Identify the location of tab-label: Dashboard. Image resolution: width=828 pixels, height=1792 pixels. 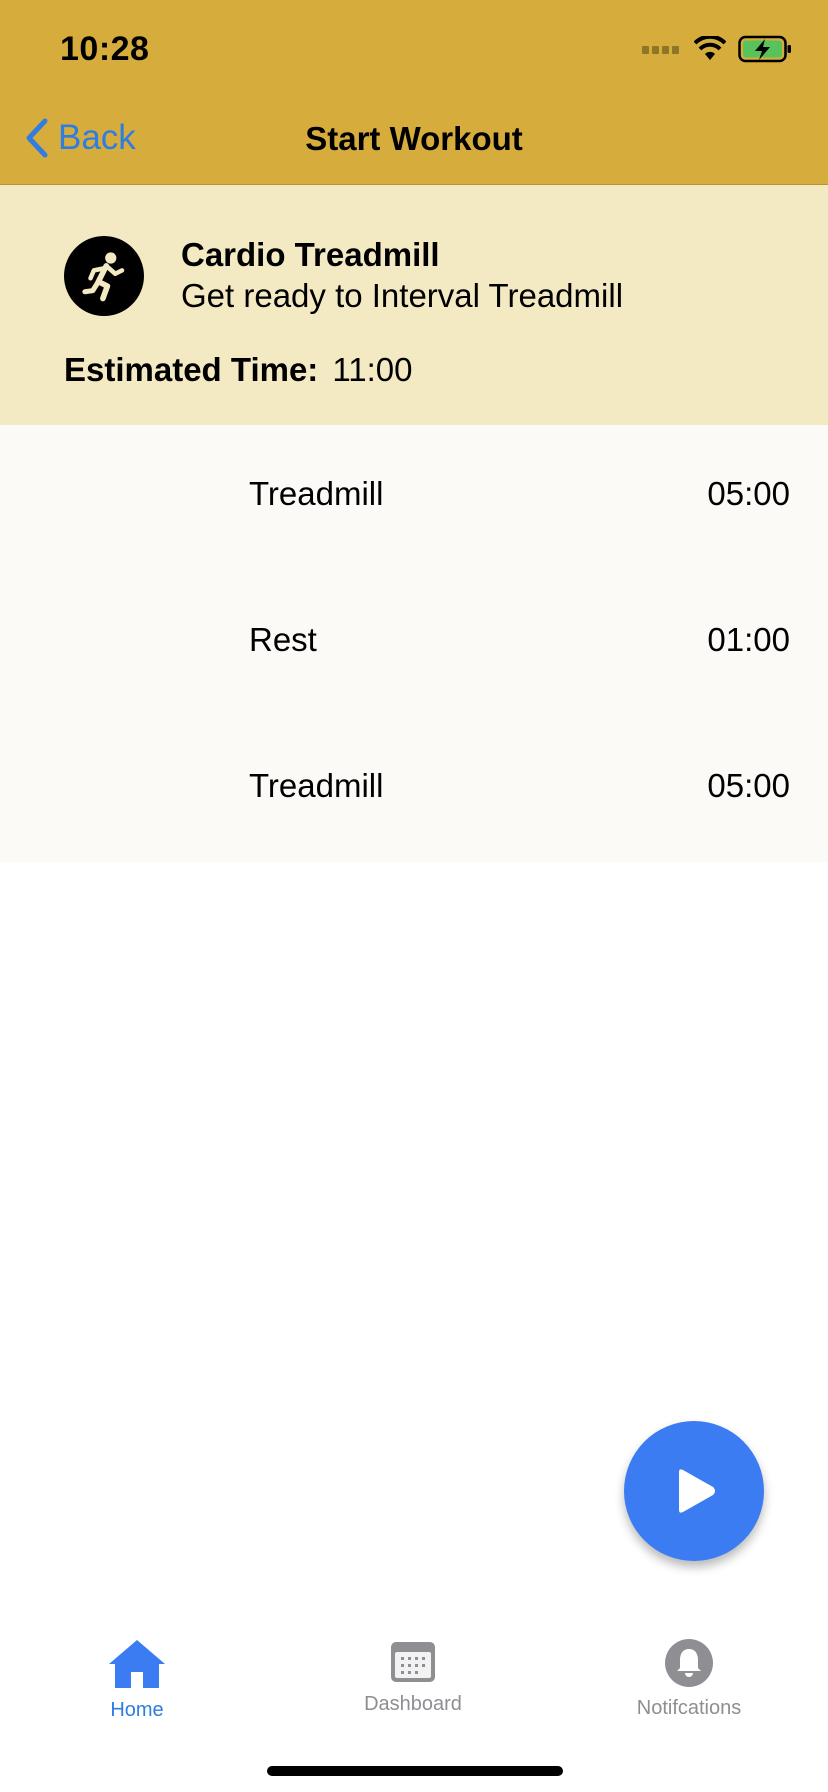
(413, 1704).